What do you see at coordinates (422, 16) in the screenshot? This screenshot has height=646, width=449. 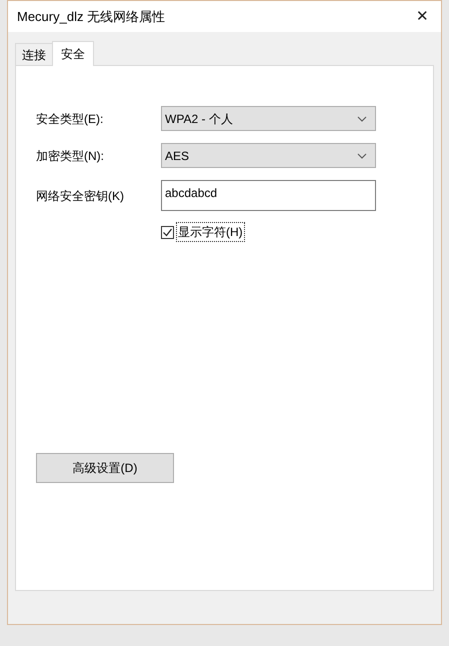 I see `close-button: ✕` at bounding box center [422, 16].